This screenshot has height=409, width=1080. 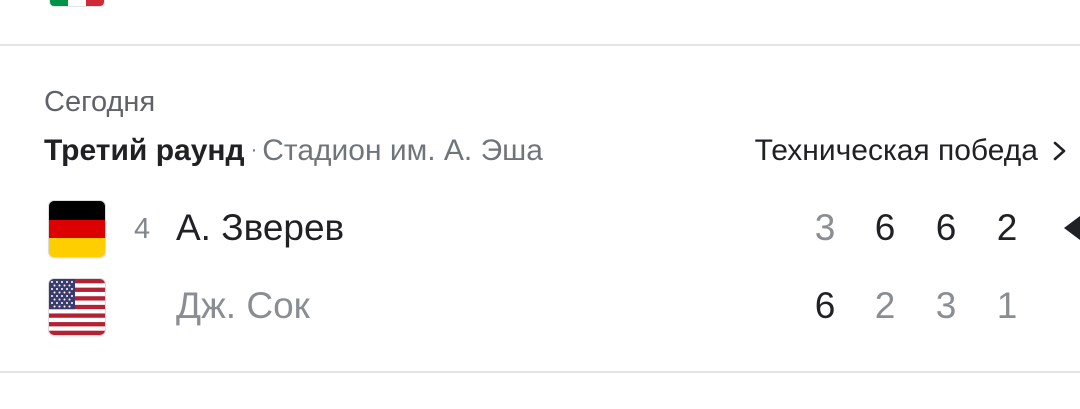 I want to click on venue-name: Стадион им. А. Эша, so click(x=402, y=150).